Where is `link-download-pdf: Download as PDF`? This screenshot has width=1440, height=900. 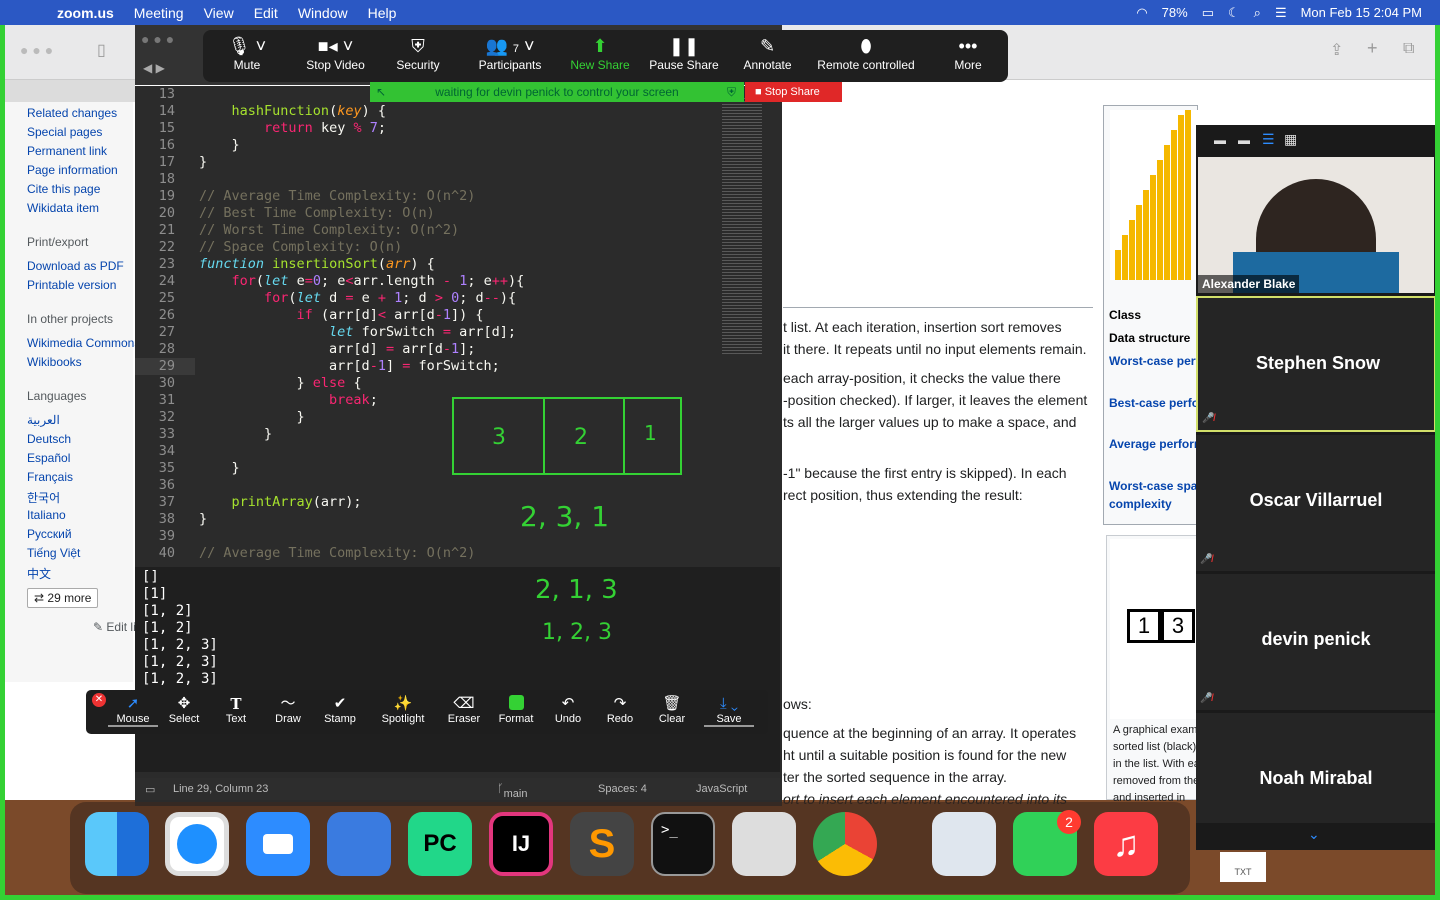 link-download-pdf: Download as PDF is located at coordinates (75, 266).